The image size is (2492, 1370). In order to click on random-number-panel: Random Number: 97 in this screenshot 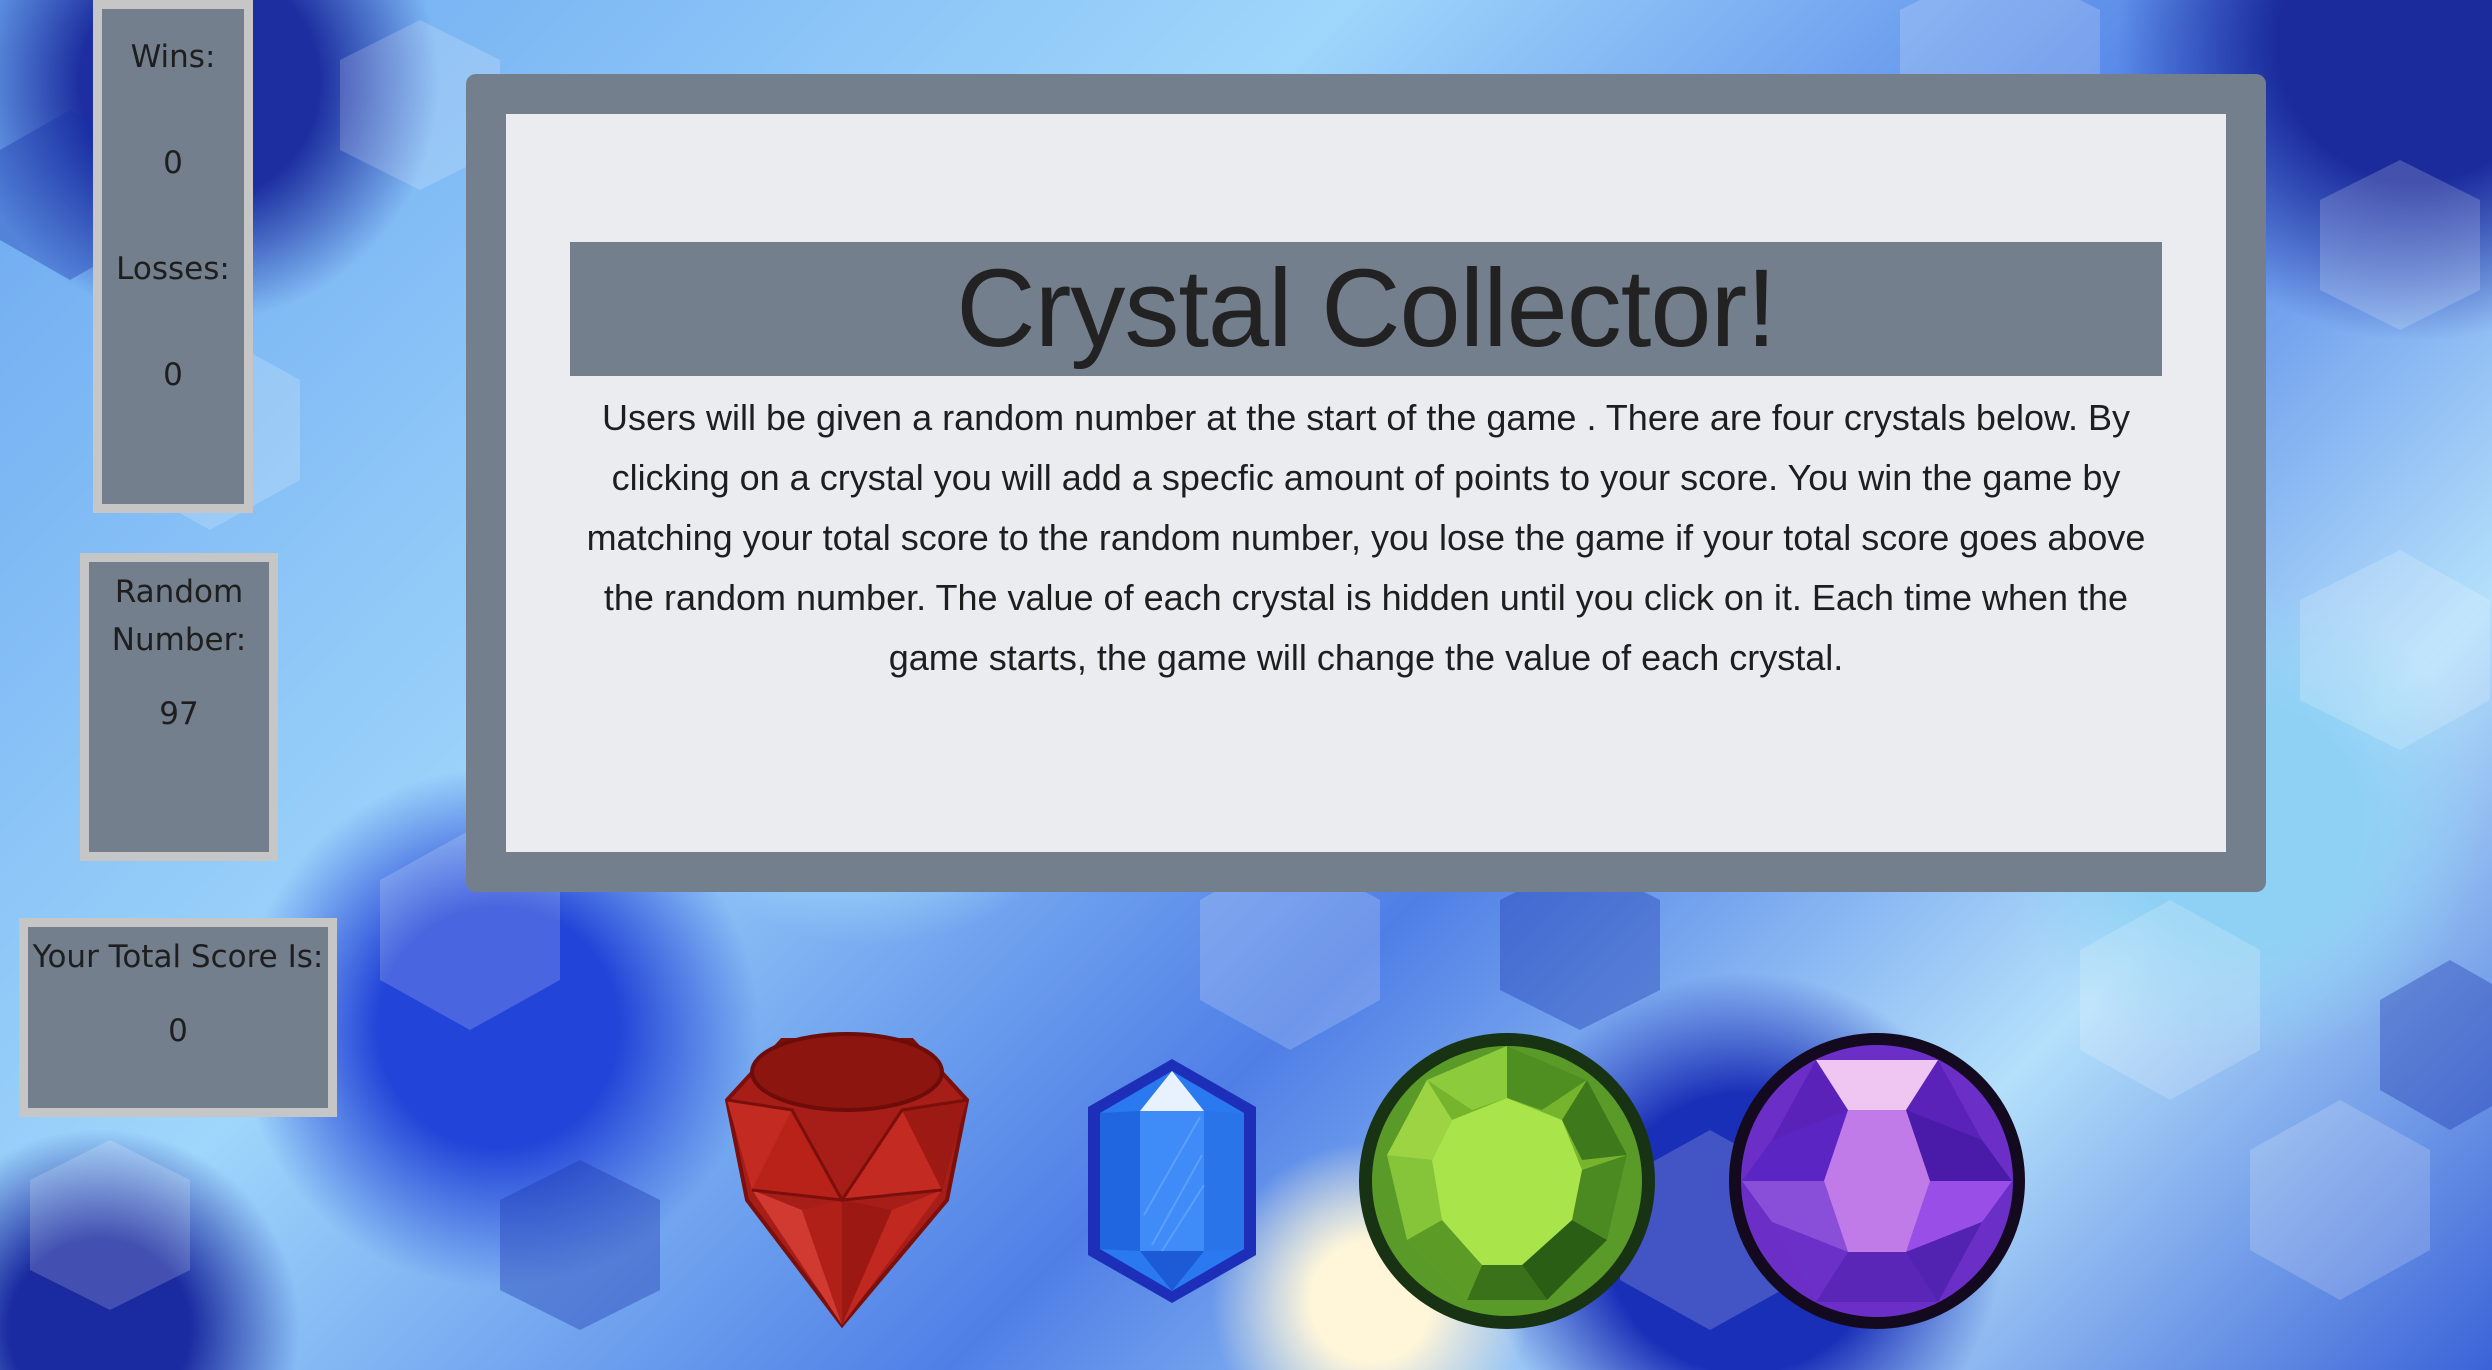, I will do `click(179, 707)`.